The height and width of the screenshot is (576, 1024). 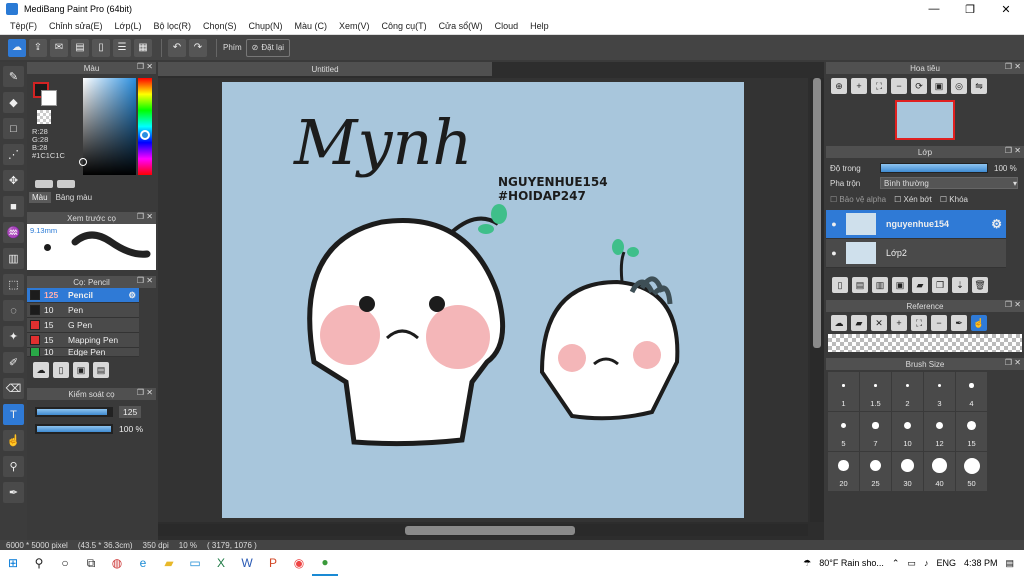 I want to click on cloud-icon: ☁, so click(x=839, y=323).